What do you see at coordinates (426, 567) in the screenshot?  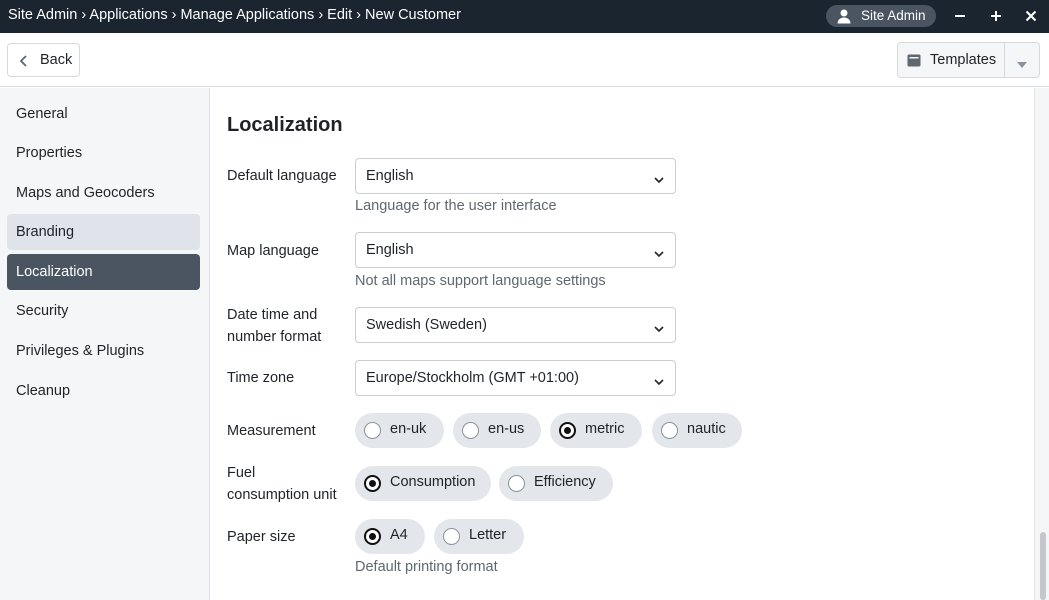 I see `paper-size-helper: Default printing format` at bounding box center [426, 567].